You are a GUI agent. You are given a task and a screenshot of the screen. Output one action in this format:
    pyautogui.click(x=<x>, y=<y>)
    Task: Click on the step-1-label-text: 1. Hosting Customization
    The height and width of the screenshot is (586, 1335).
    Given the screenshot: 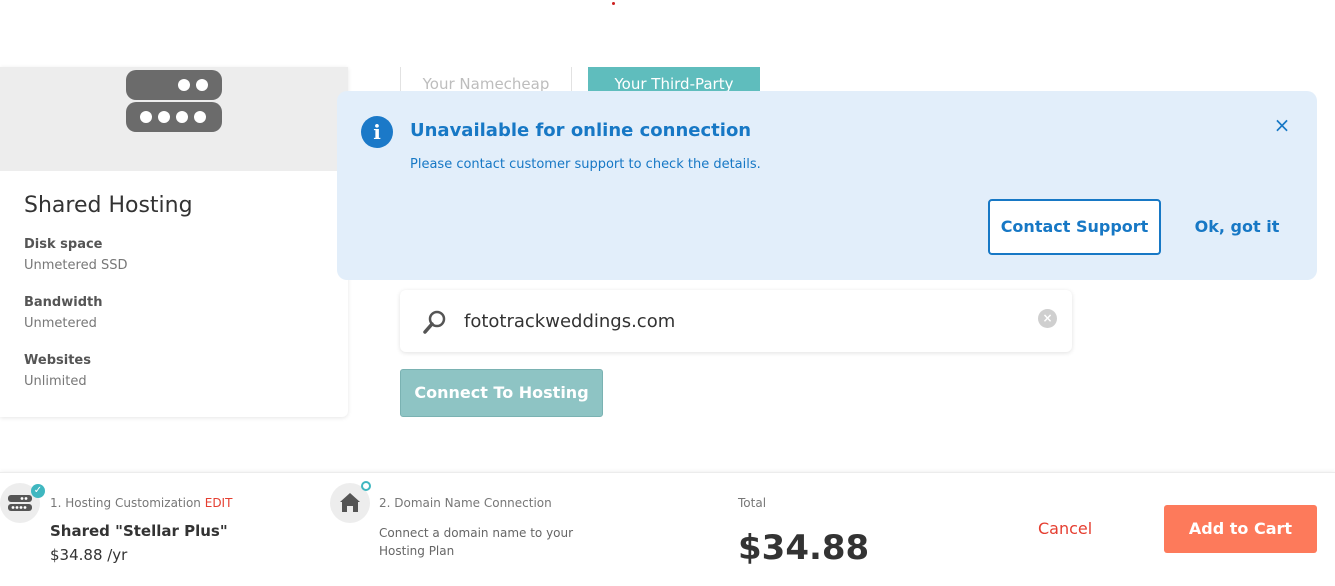 What is the action you would take?
    pyautogui.click(x=125, y=503)
    